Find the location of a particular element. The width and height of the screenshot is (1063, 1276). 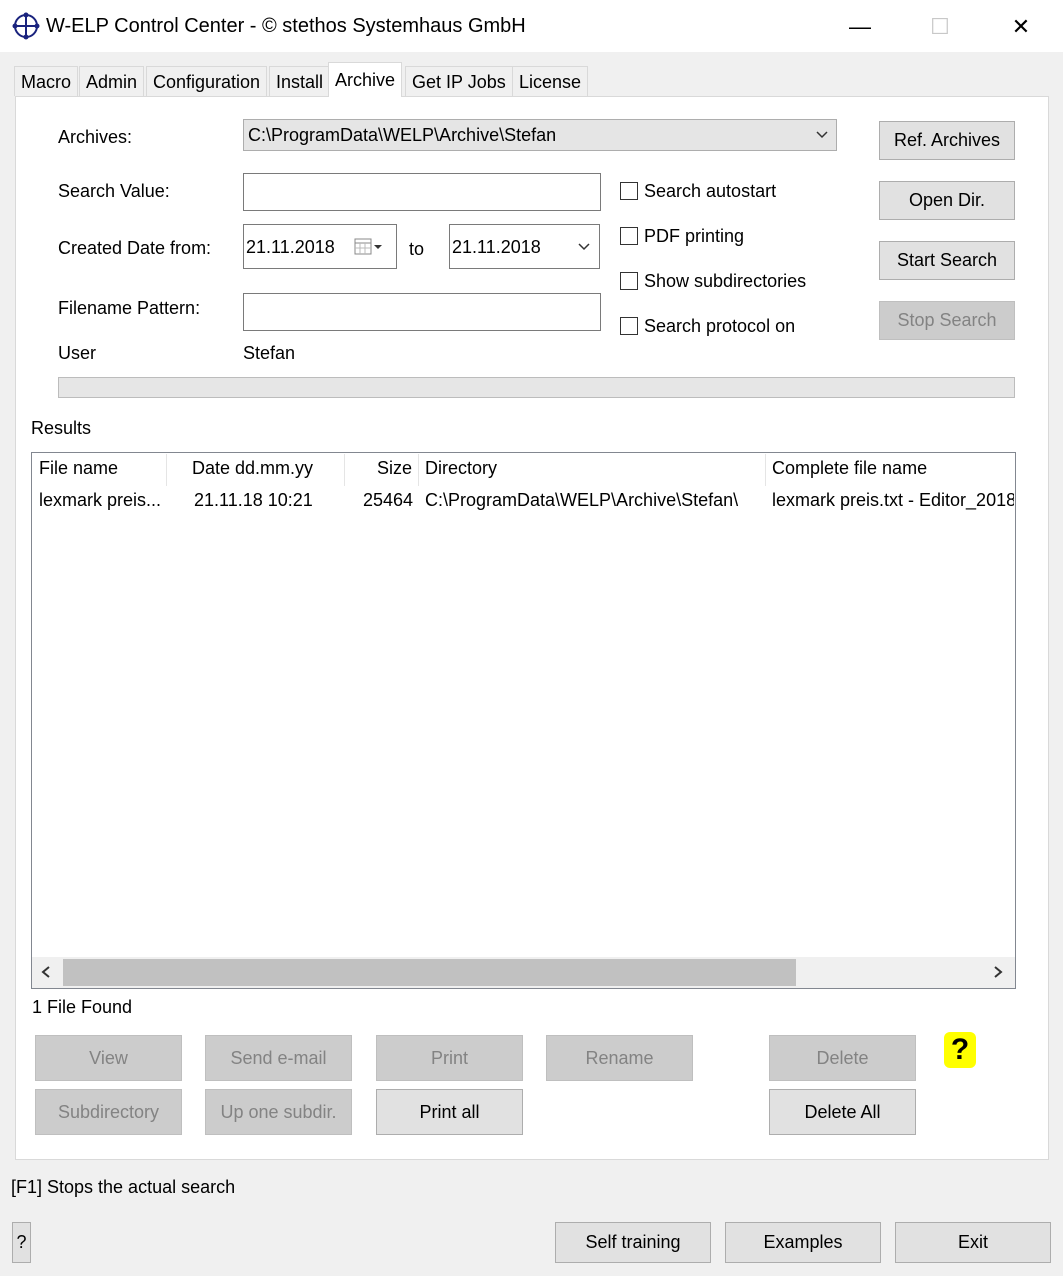

cell-date: 21.11.18 10:21 is located at coordinates (253, 500).